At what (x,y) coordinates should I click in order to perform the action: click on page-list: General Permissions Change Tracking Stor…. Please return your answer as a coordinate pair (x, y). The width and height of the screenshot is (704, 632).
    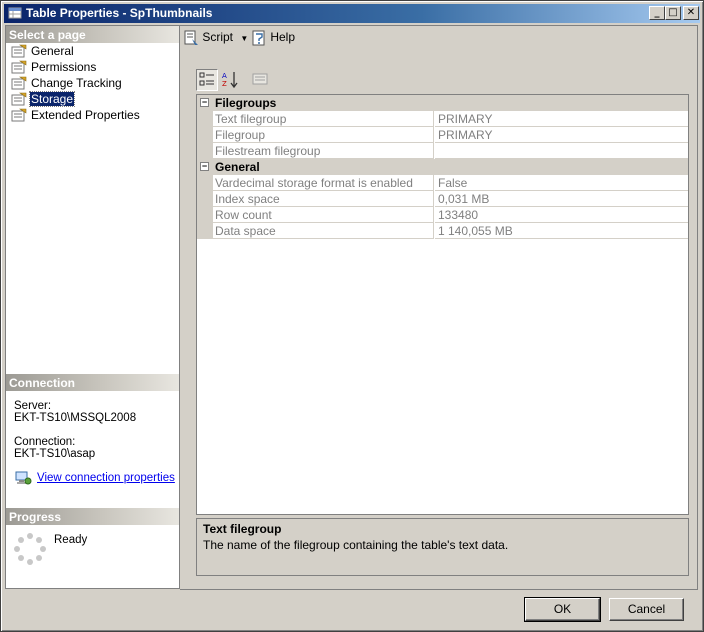
    Looking at the image, I should click on (92, 83).